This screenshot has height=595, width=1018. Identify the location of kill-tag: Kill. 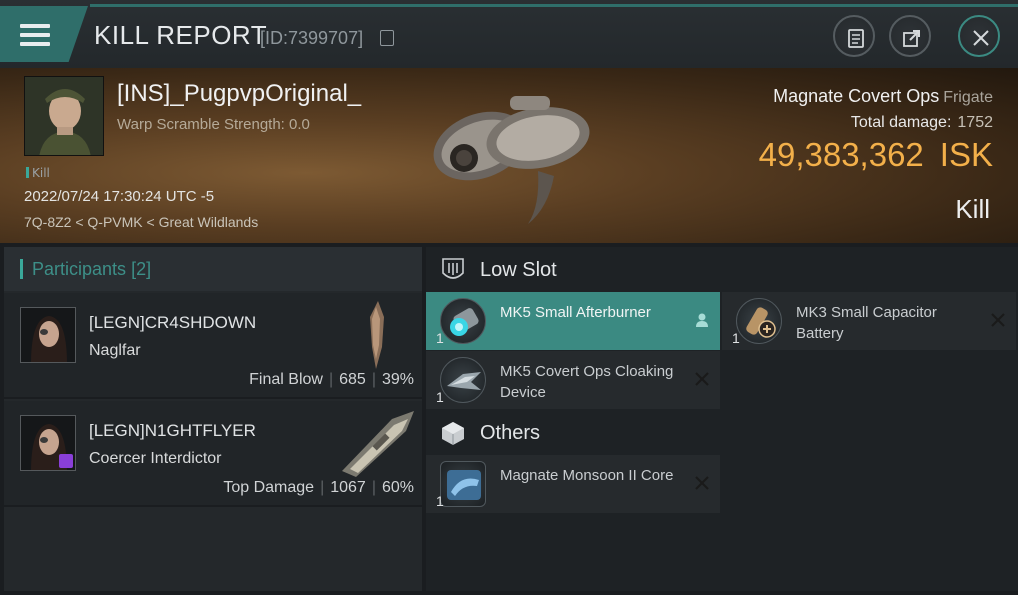
(38, 173).